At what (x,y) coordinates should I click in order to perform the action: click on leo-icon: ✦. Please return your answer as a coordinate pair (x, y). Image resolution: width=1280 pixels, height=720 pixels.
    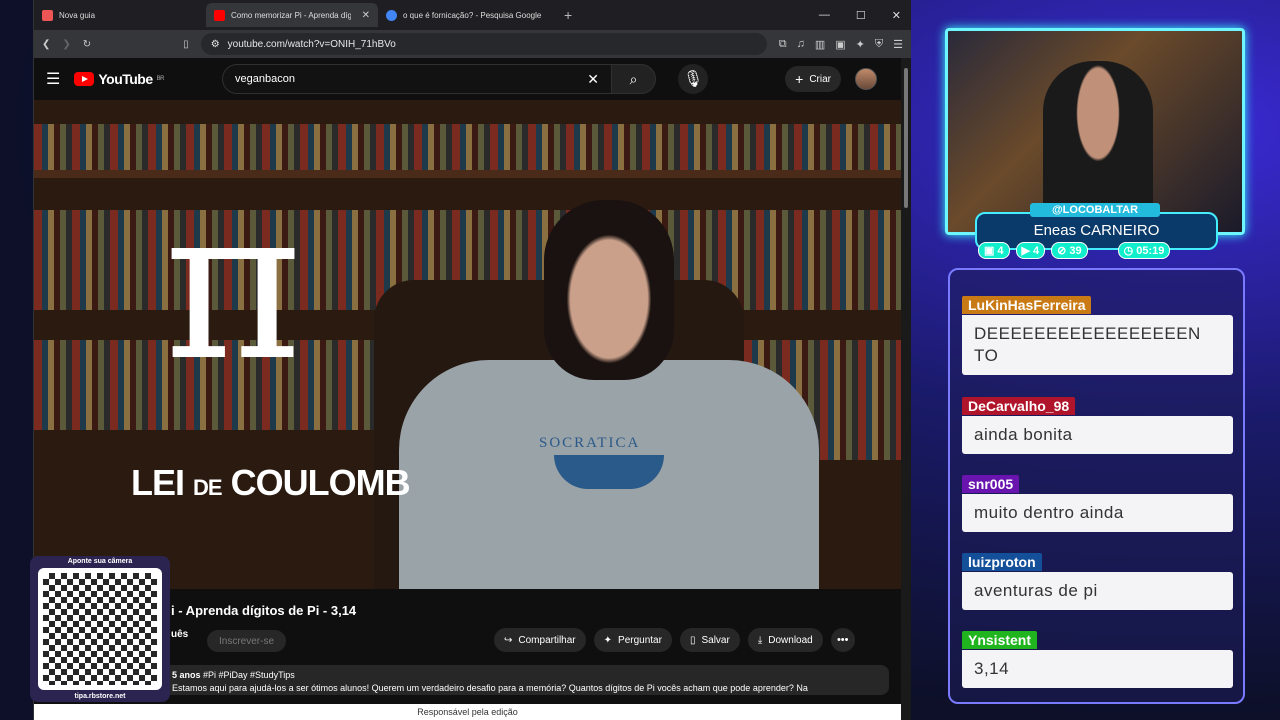
    Looking at the image, I should click on (860, 44).